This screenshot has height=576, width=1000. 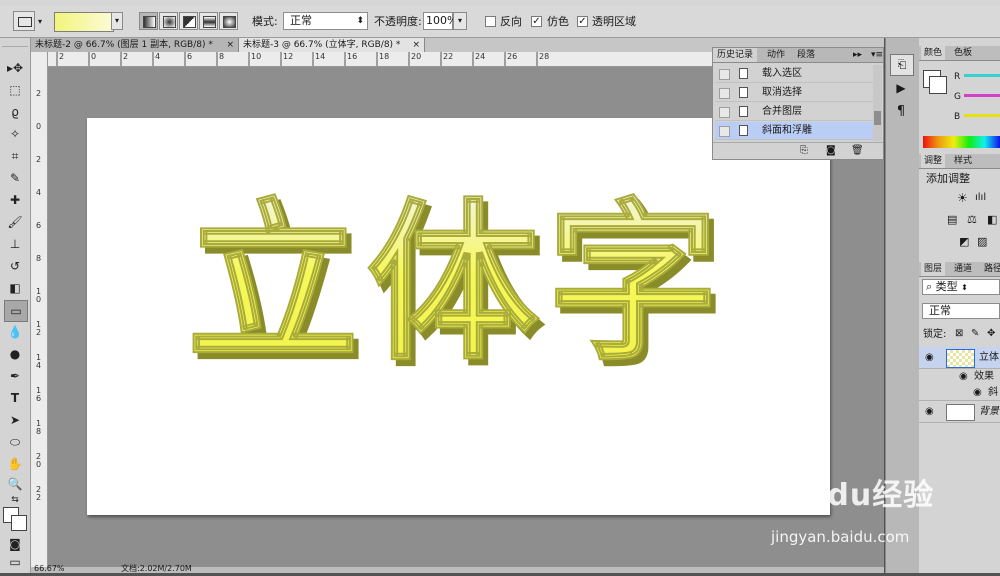 What do you see at coordinates (15, 134) in the screenshot?
I see `quick-select-tool-icon: ✧` at bounding box center [15, 134].